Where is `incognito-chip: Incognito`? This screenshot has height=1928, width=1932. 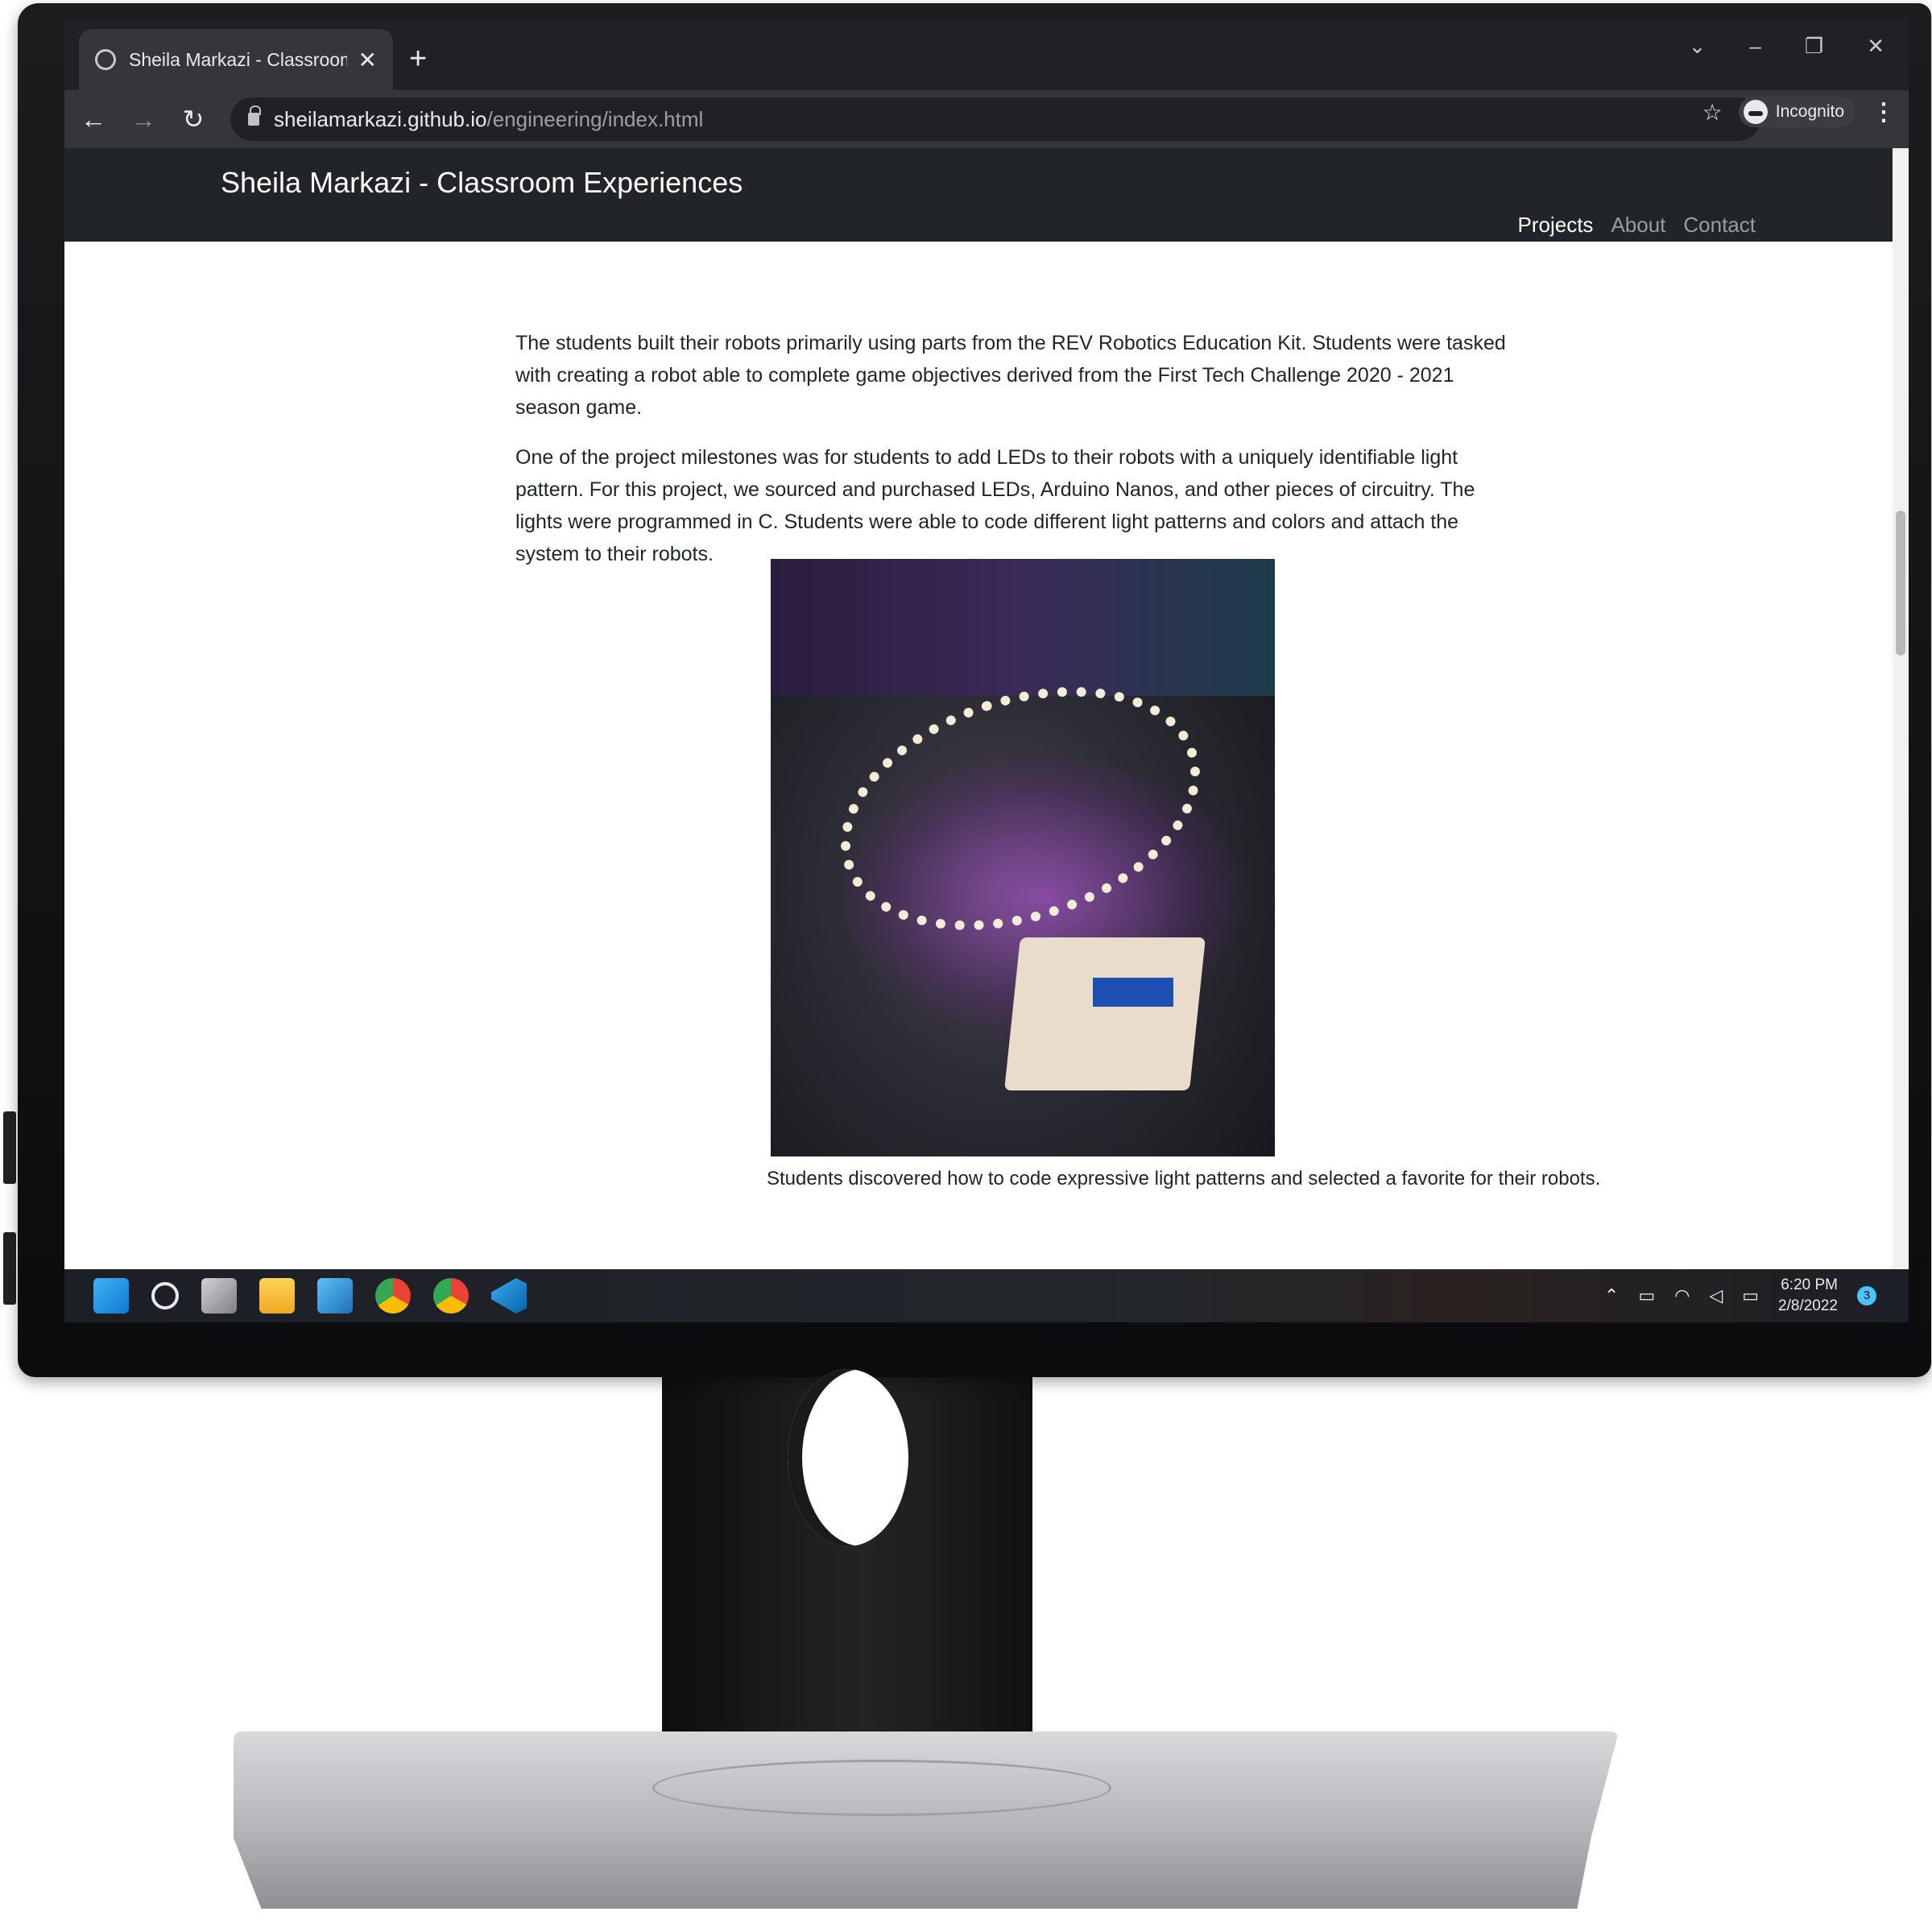
incognito-chip: Incognito is located at coordinates (1797, 112).